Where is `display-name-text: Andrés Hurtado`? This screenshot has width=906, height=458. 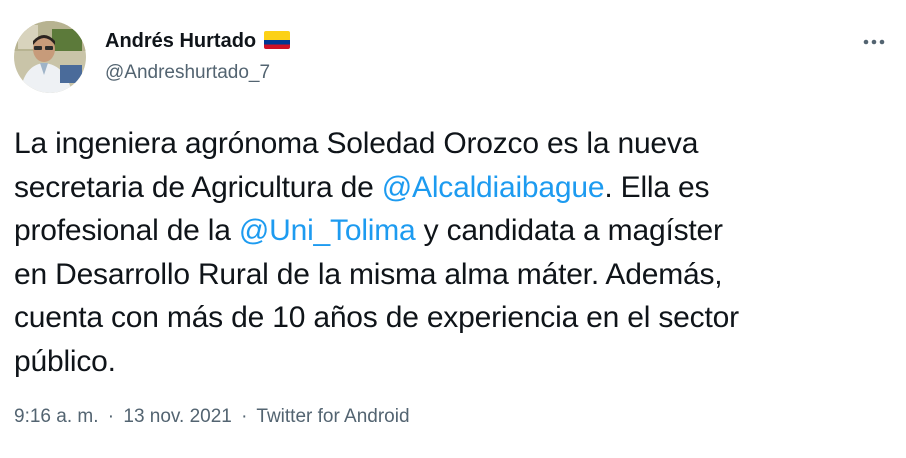 display-name-text: Andrés Hurtado is located at coordinates (180, 41).